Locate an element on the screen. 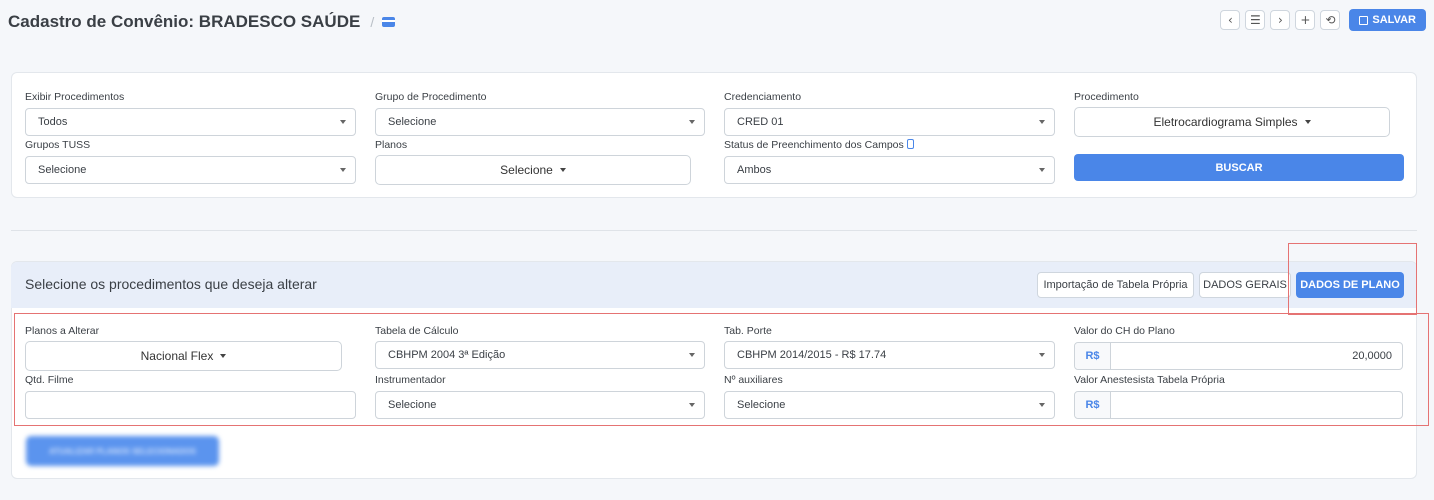 Image resolution: width=1434 pixels, height=500 pixels. tab-porte-select: CBHPM 2014/2015 - R$ 17.74 is located at coordinates (889, 355).